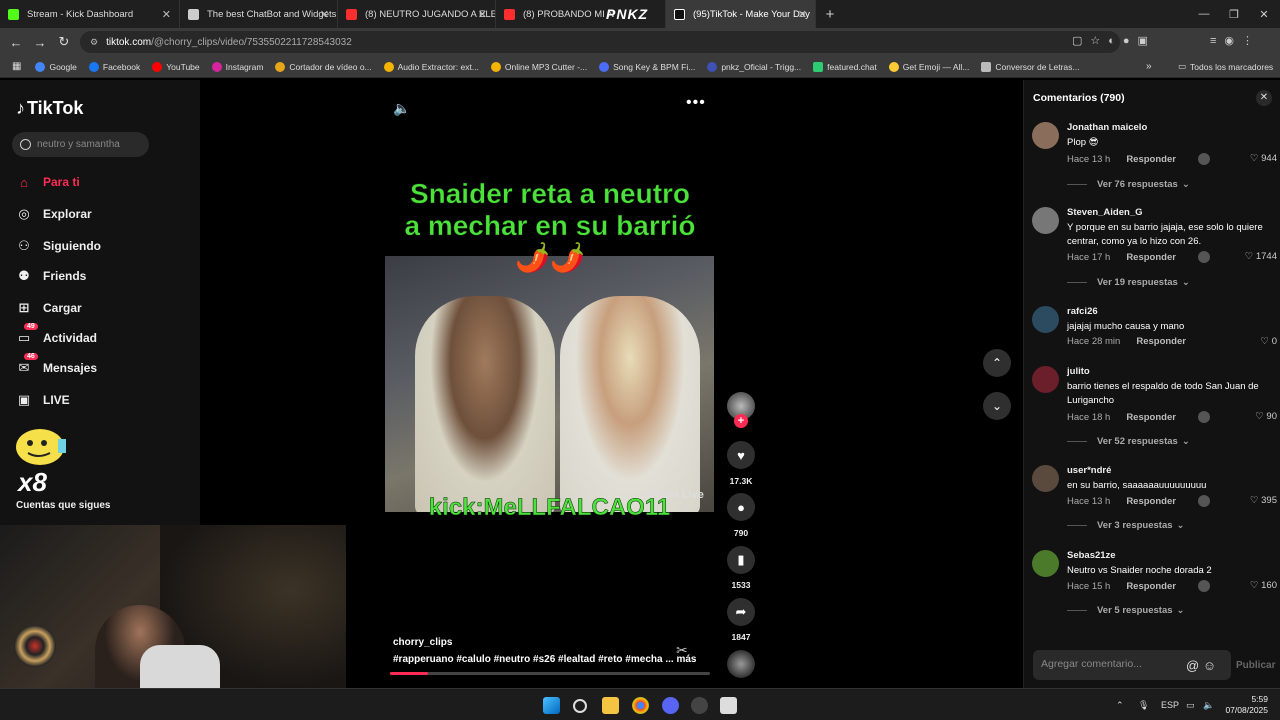 The height and width of the screenshot is (720, 1280). Describe the element at coordinates (56, 66) in the screenshot. I see `bookmark-google: Google` at that location.